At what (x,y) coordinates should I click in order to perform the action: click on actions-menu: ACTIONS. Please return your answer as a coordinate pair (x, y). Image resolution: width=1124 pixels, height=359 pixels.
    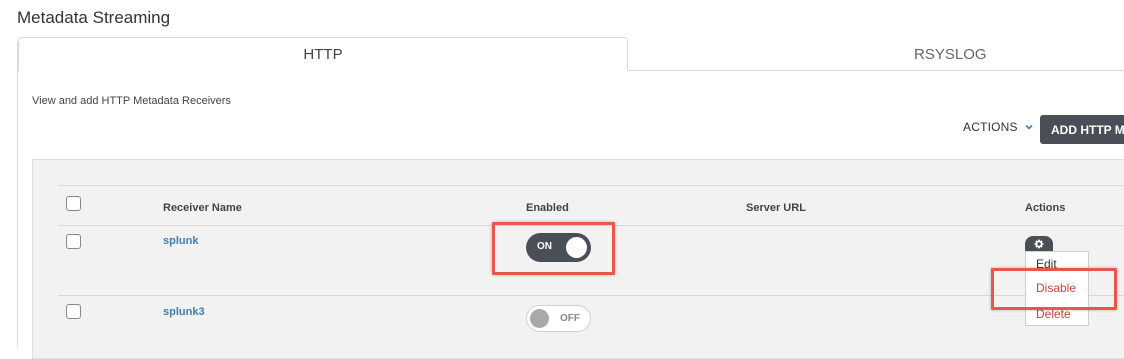
    Looking at the image, I should click on (998, 127).